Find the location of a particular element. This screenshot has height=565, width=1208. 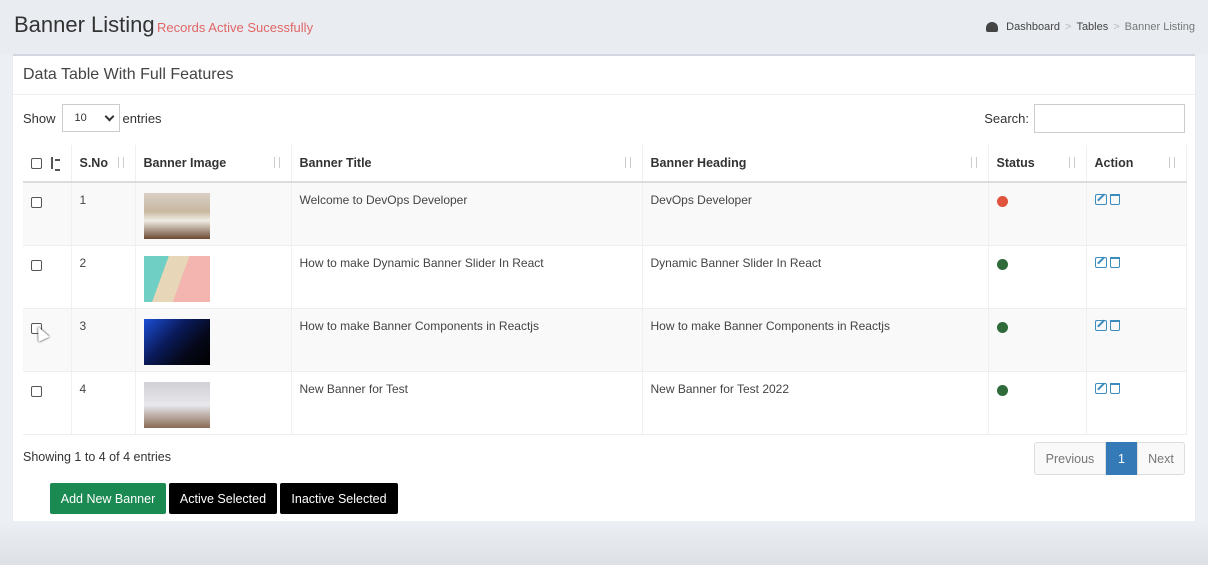

row-sno: 1 is located at coordinates (103, 214).